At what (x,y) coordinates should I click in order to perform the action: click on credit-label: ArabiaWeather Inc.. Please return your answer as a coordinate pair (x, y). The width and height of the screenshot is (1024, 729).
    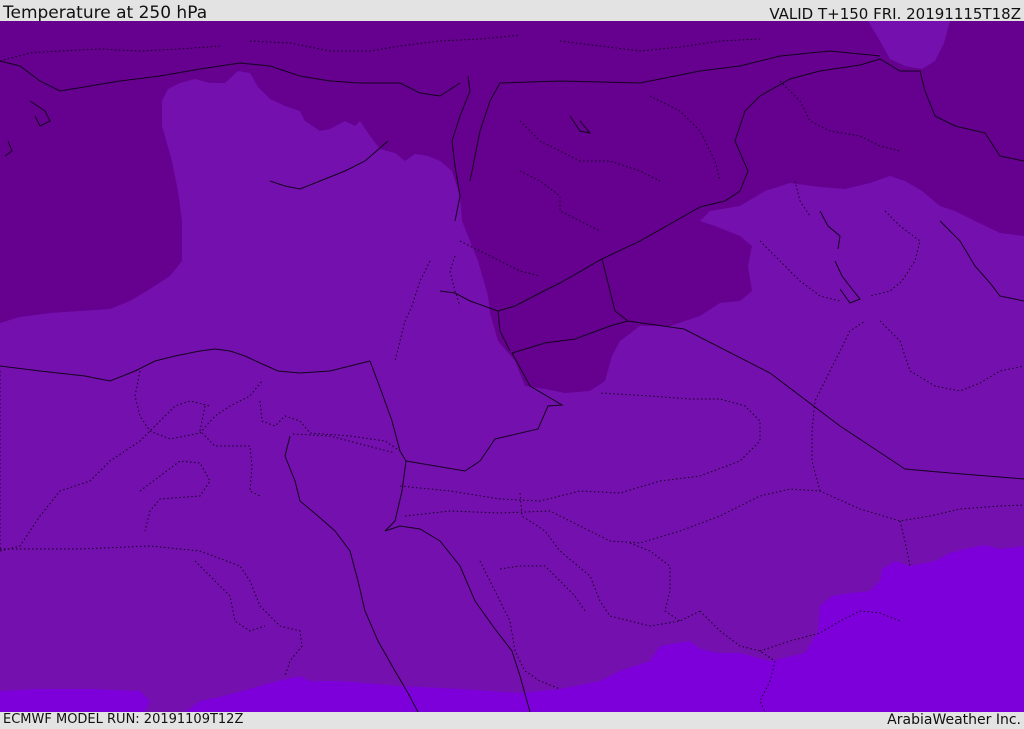
    Looking at the image, I should click on (954, 720).